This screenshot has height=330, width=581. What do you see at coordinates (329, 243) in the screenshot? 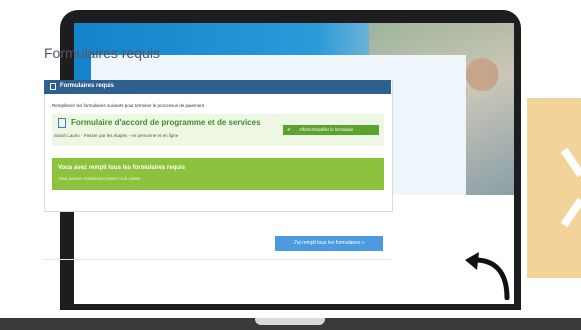
I see `forms-completed-button: J'ai rempli tous les formulaires »` at bounding box center [329, 243].